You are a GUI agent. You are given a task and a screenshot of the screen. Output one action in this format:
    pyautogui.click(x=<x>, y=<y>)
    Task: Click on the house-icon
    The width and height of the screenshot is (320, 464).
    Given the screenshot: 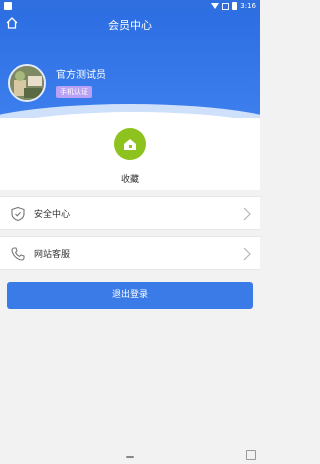 What is the action you would take?
    pyautogui.click(x=130, y=144)
    